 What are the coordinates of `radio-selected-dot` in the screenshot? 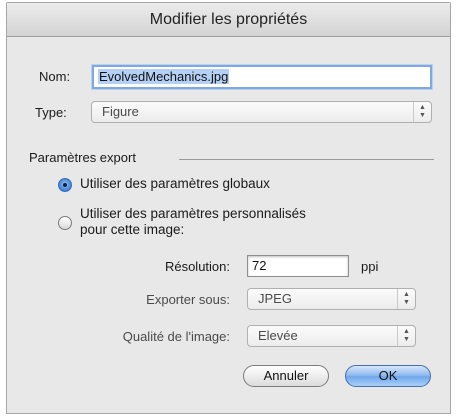 It's located at (65, 185).